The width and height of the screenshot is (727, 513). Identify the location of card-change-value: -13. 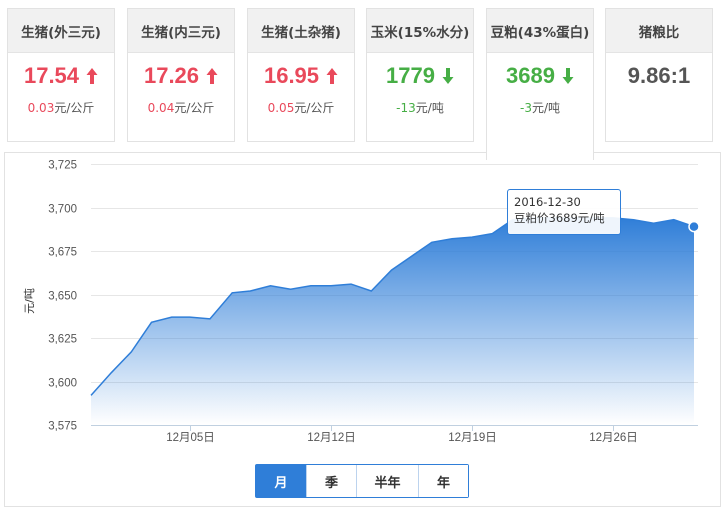
(406, 108).